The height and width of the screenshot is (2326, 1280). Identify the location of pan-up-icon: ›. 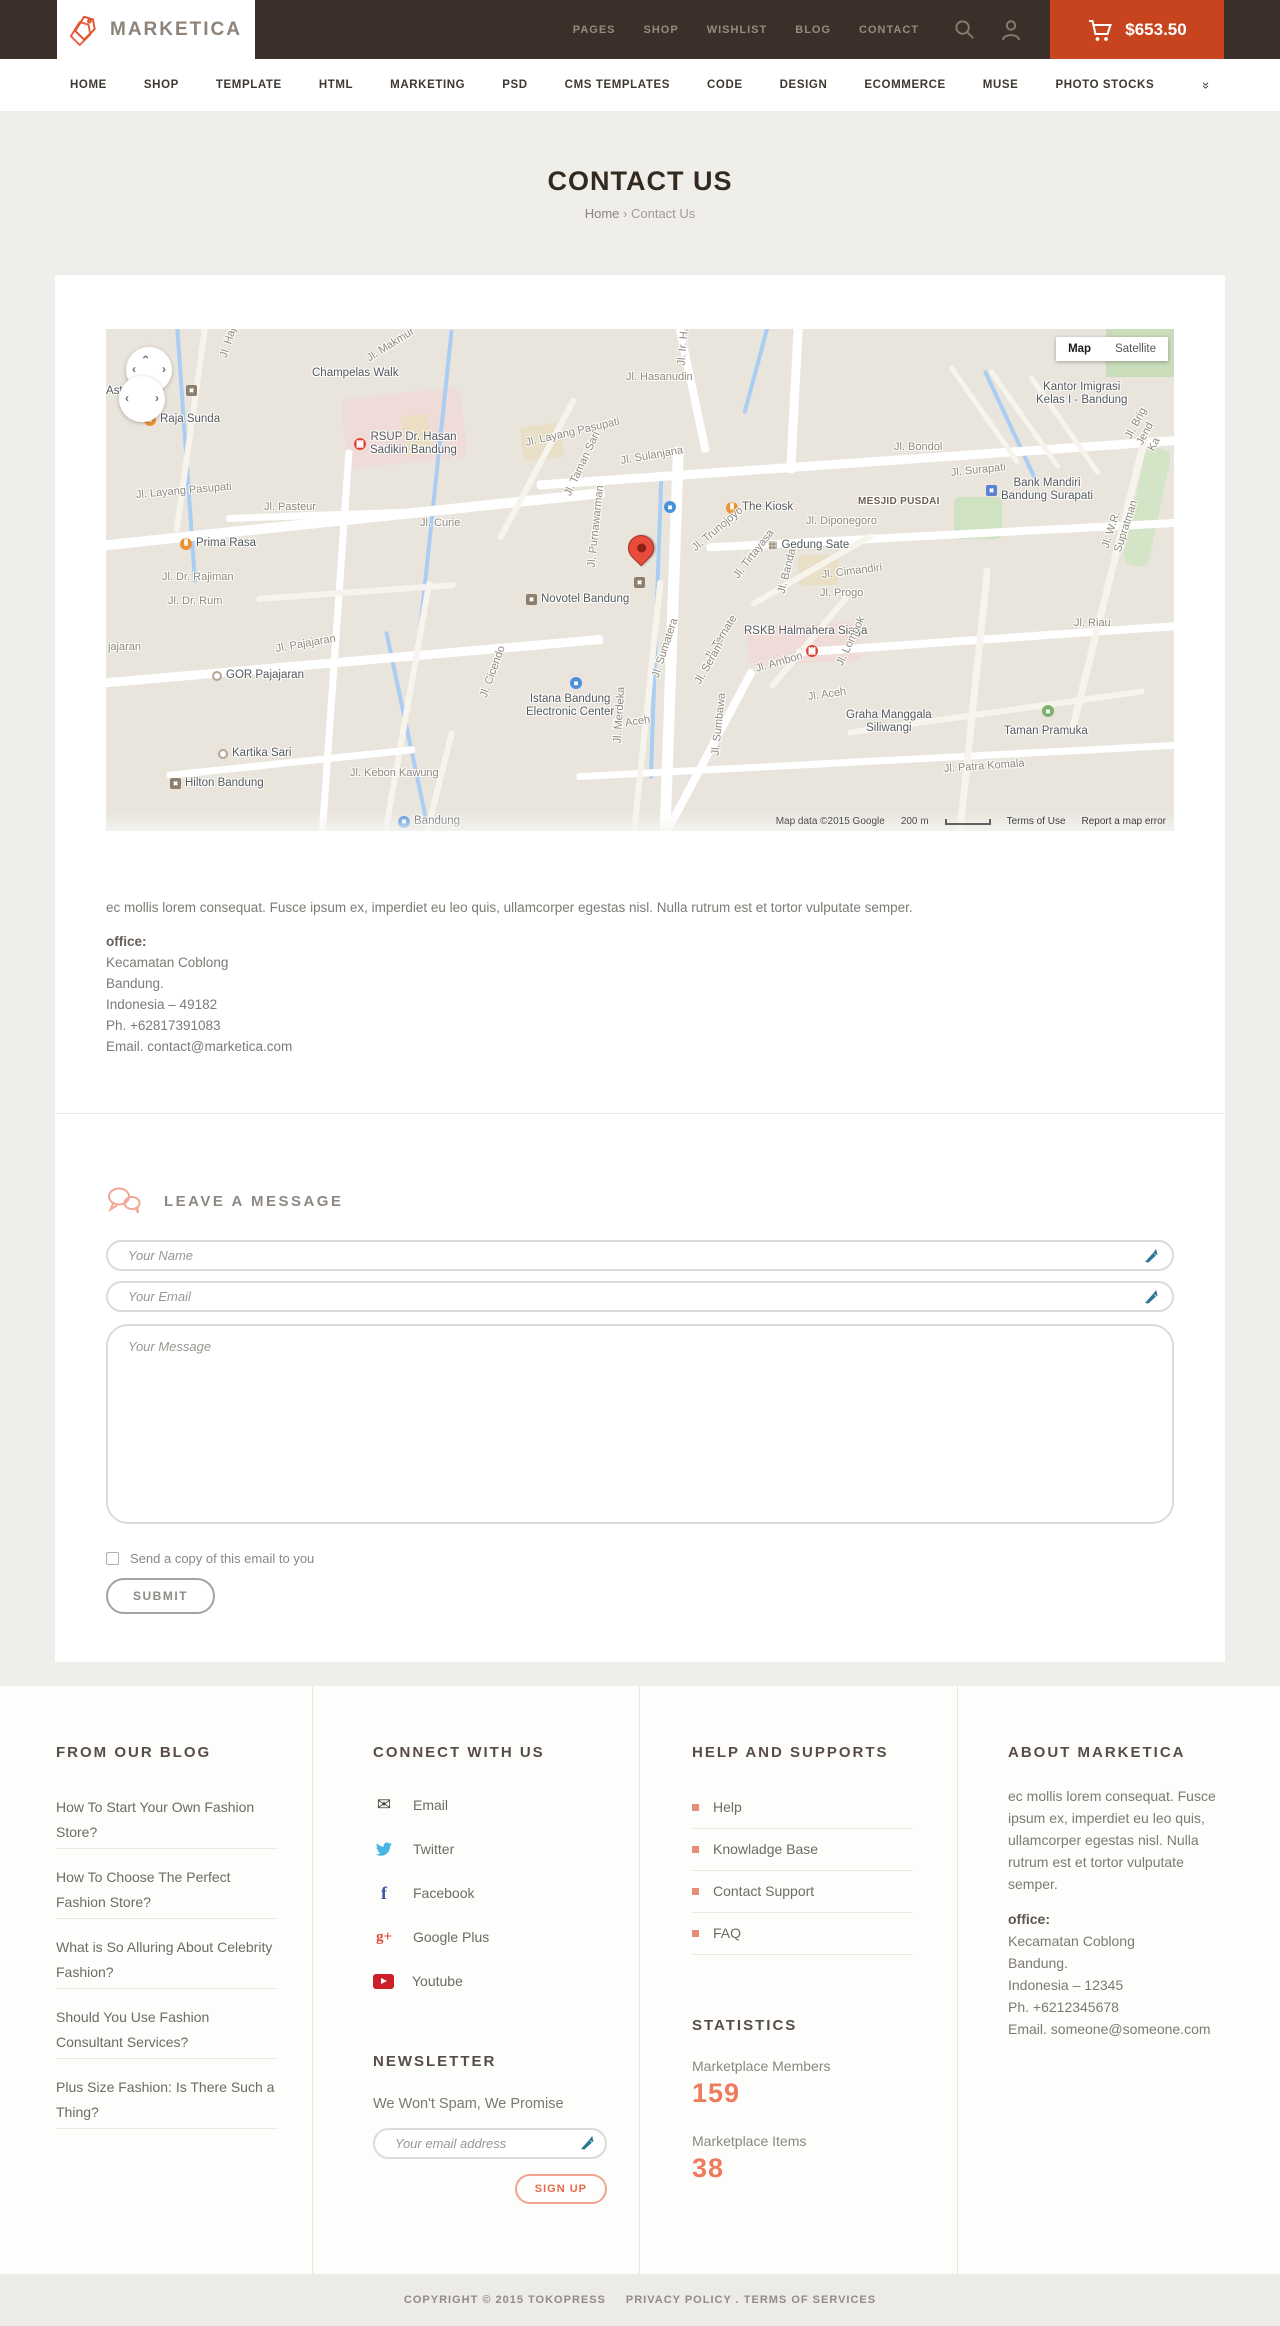
(145, 357).